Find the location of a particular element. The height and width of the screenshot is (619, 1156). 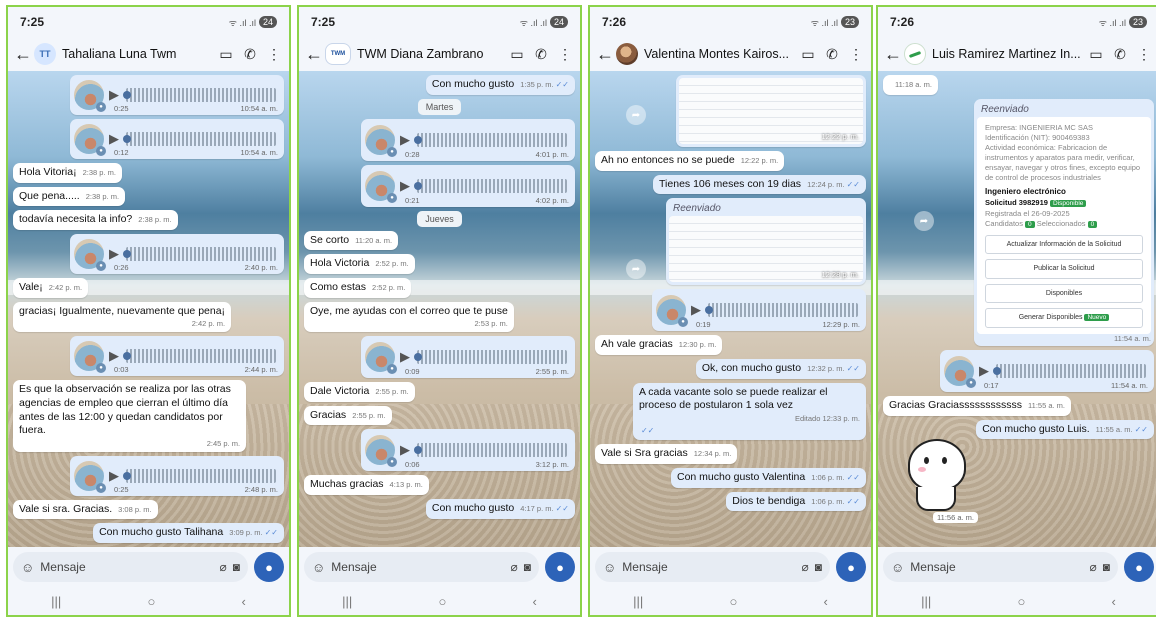

received-message: Ah vale gracias 12:30 p. m. is located at coordinates (659, 345).